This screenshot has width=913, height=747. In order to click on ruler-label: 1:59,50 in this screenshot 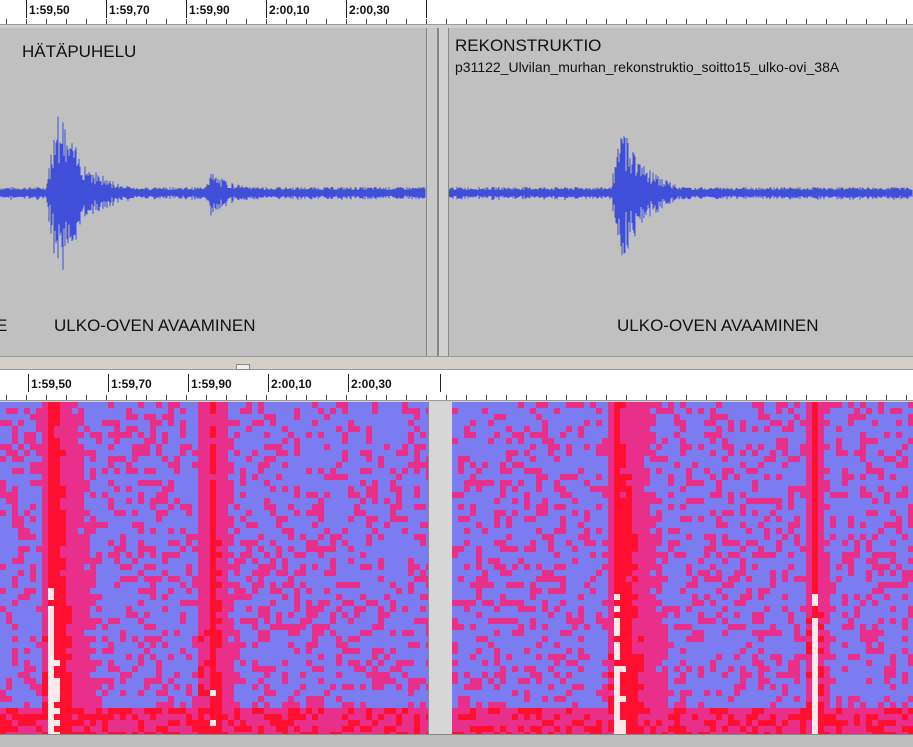, I will do `click(51, 384)`.